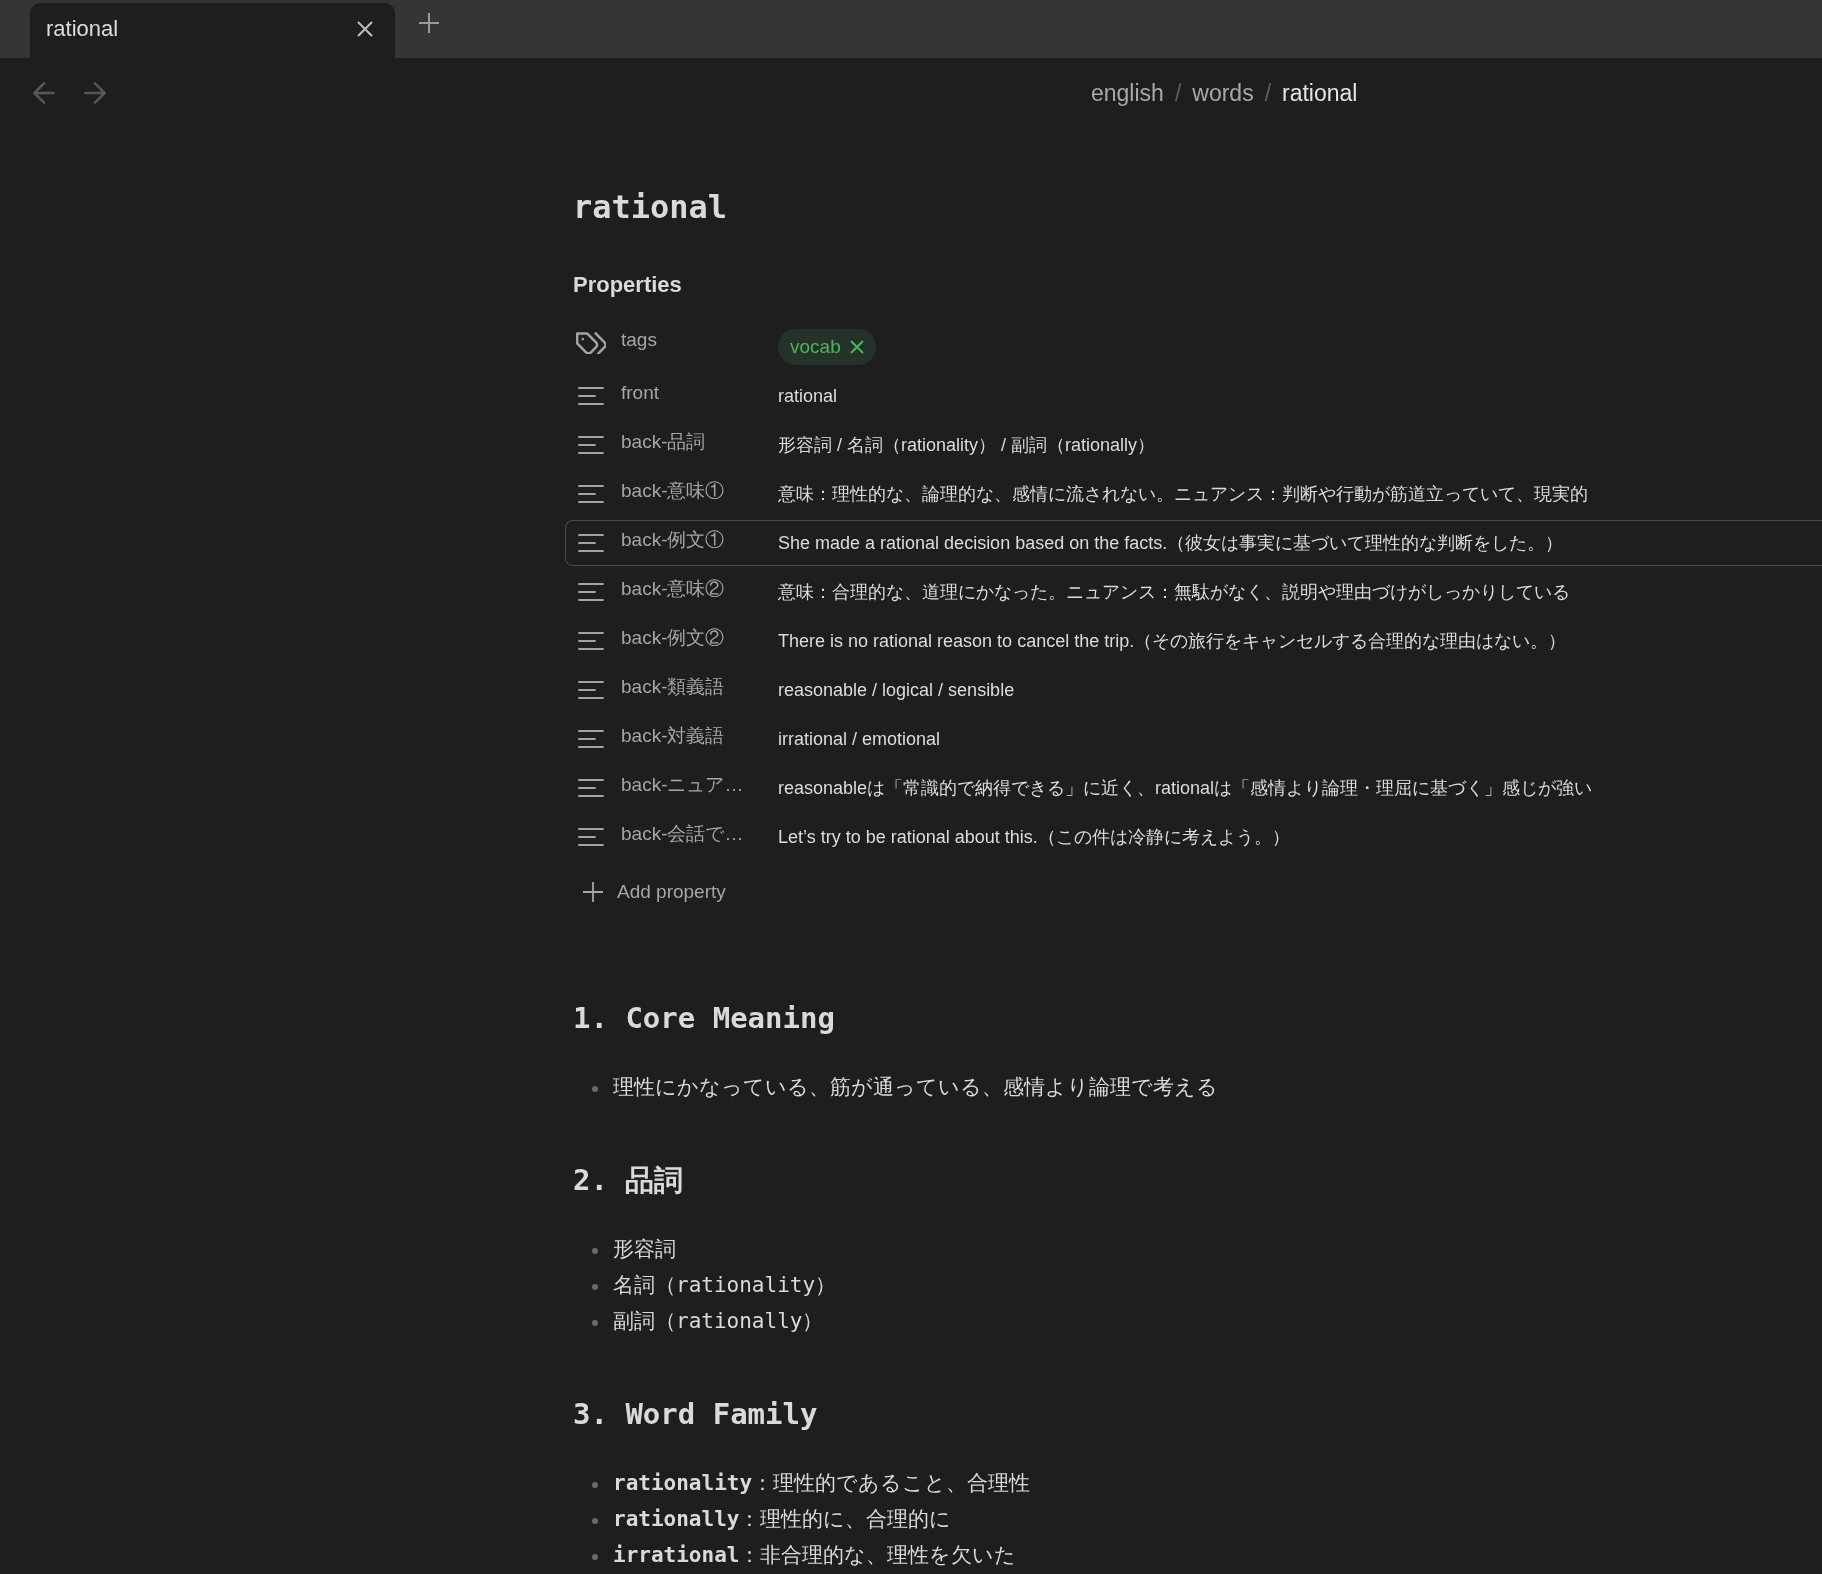 Image resolution: width=1822 pixels, height=1574 pixels. Describe the element at coordinates (651, 207) in the screenshot. I see `note-title: rational` at that location.